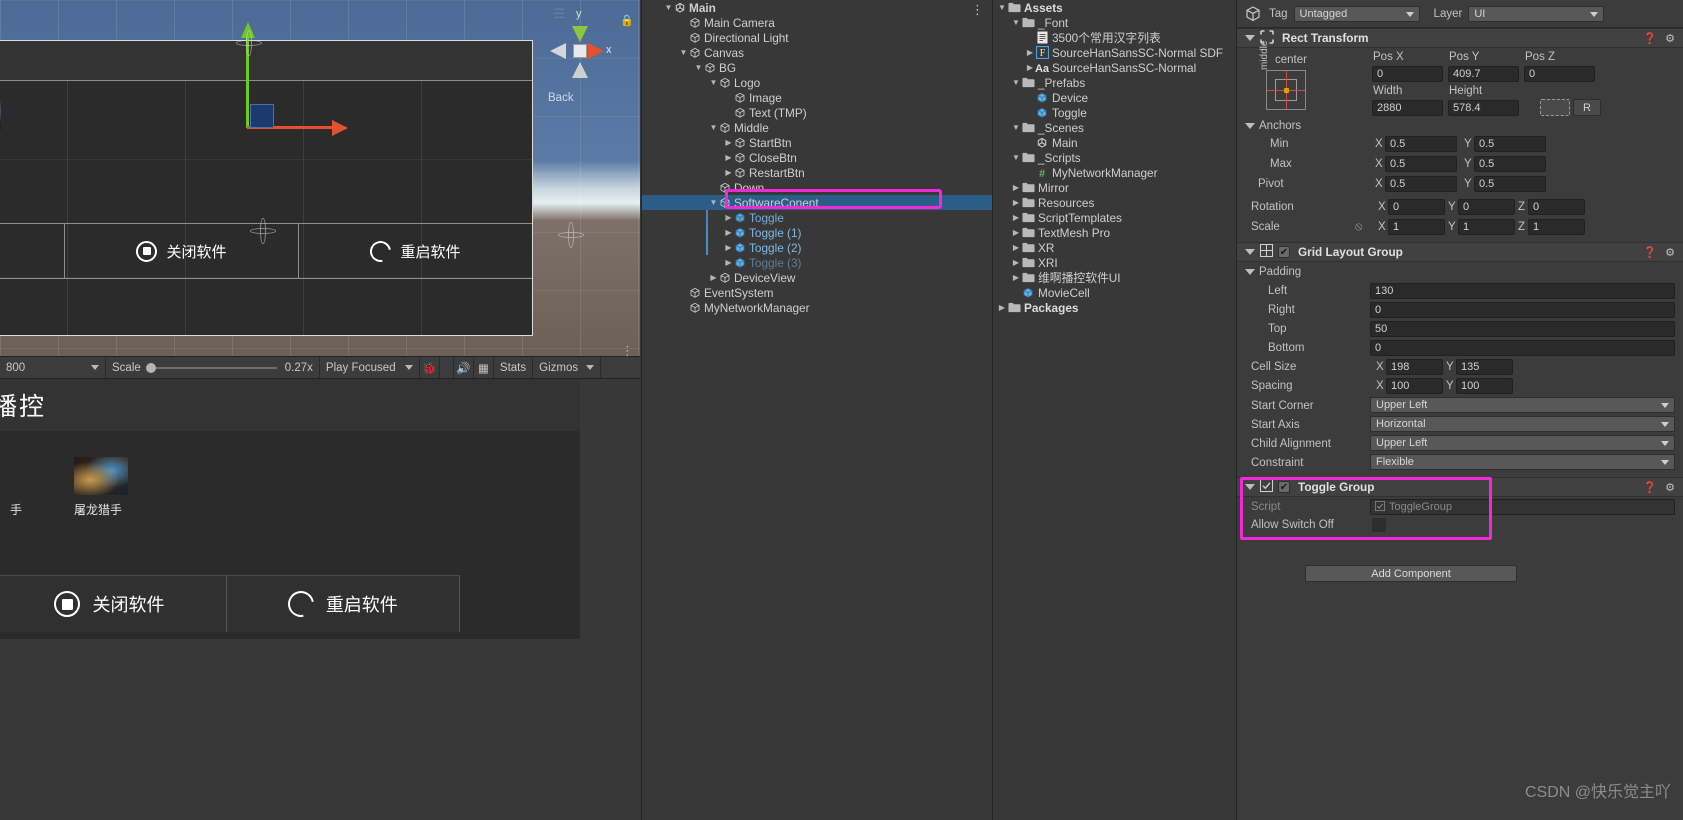 This screenshot has width=1683, height=820. I want to click on hierarchy-item-restartbtn: ▶ RestartBtn, so click(817, 172).